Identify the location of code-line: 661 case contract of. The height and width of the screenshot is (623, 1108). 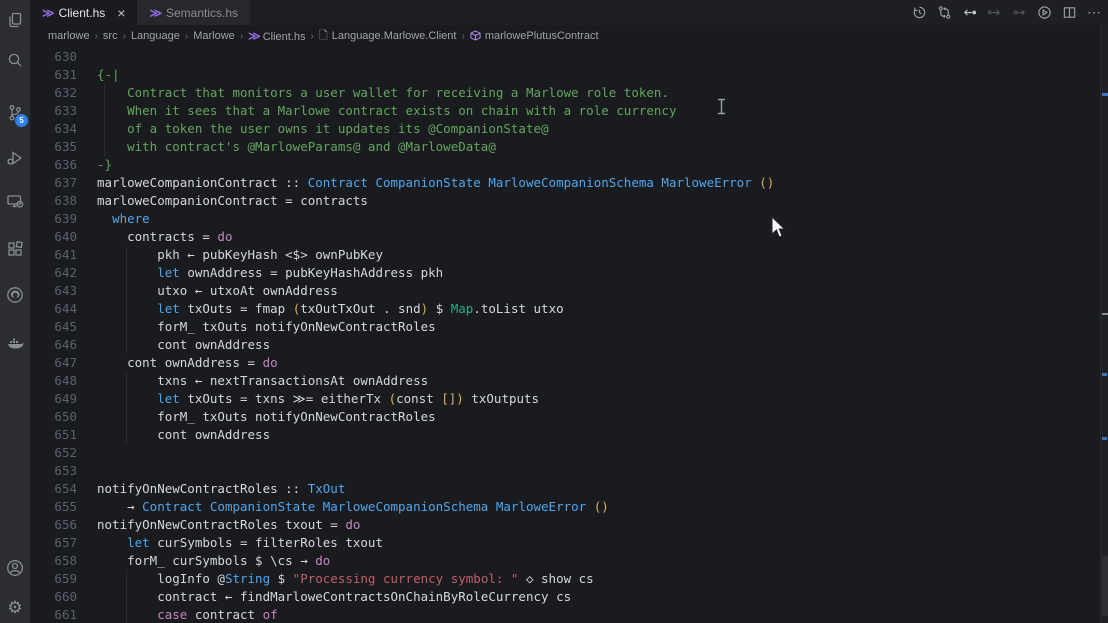
(565, 614).